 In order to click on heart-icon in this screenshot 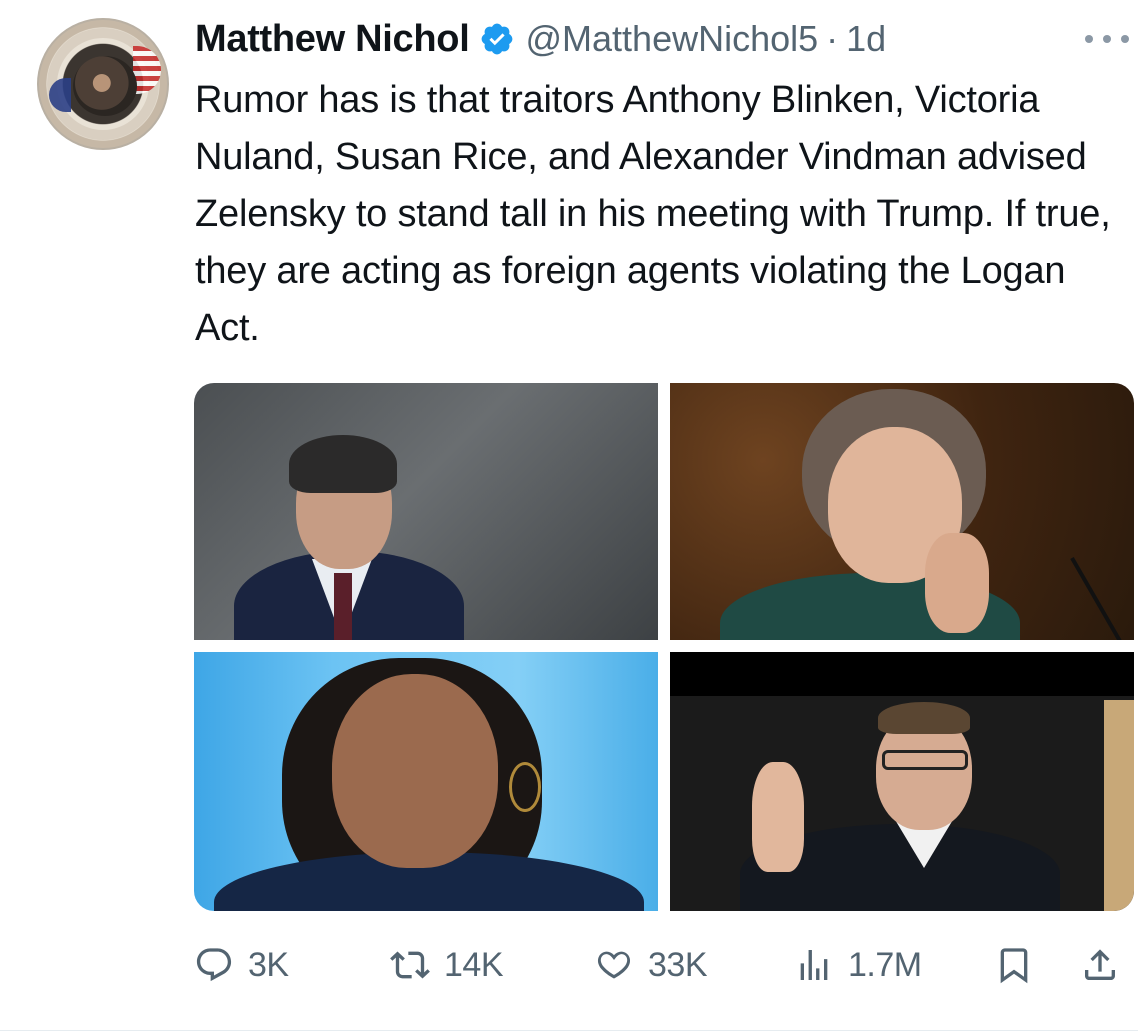, I will do `click(614, 965)`.